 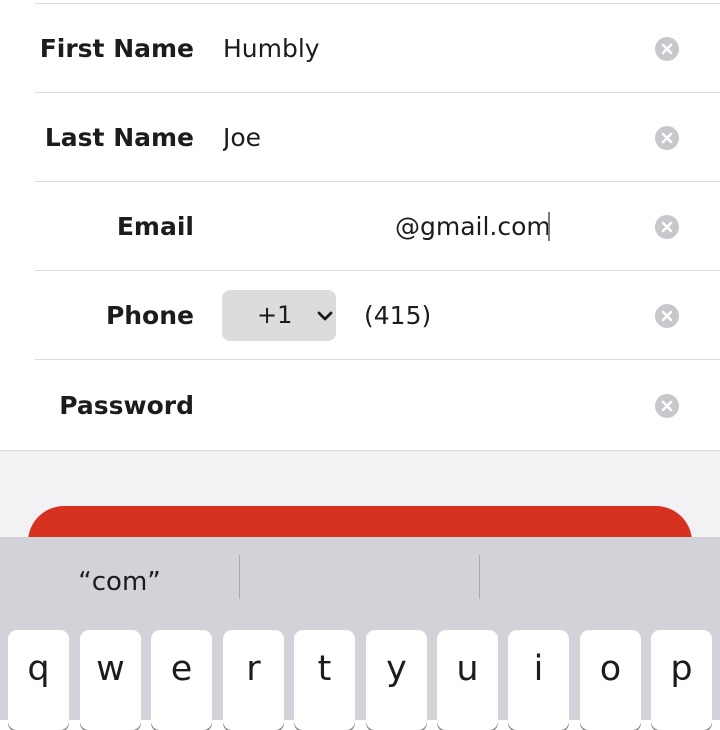 What do you see at coordinates (360, 315) in the screenshot?
I see `phone-row: Phone +1 (415) 8` at bounding box center [360, 315].